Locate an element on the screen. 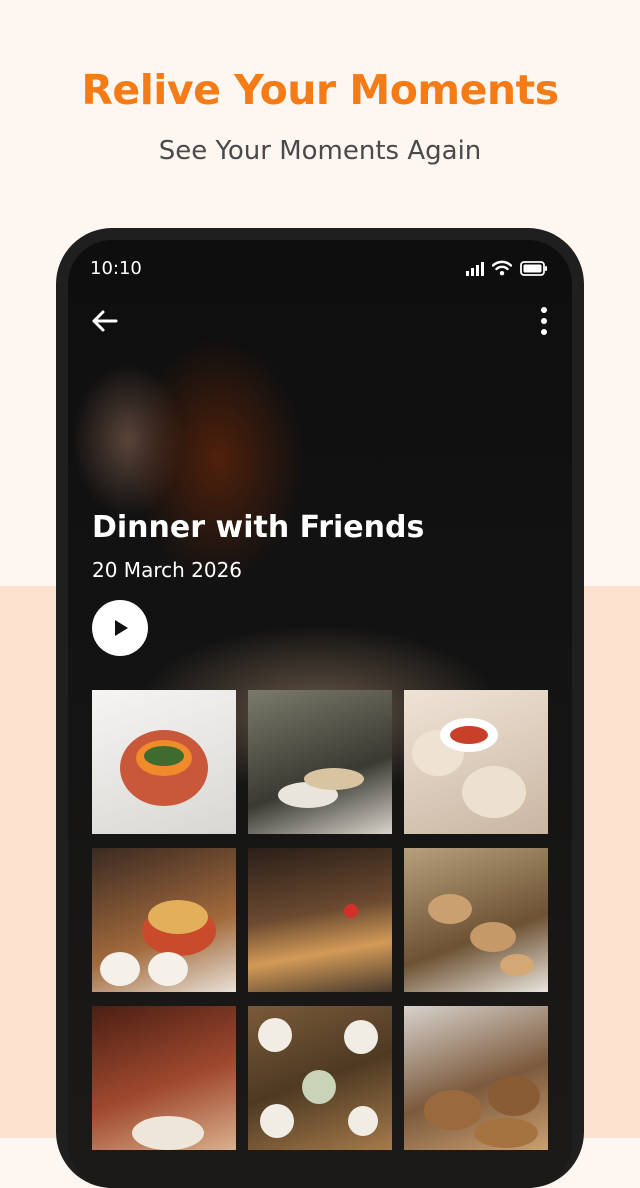  album-date: 20 March 2026 is located at coordinates (167, 570).